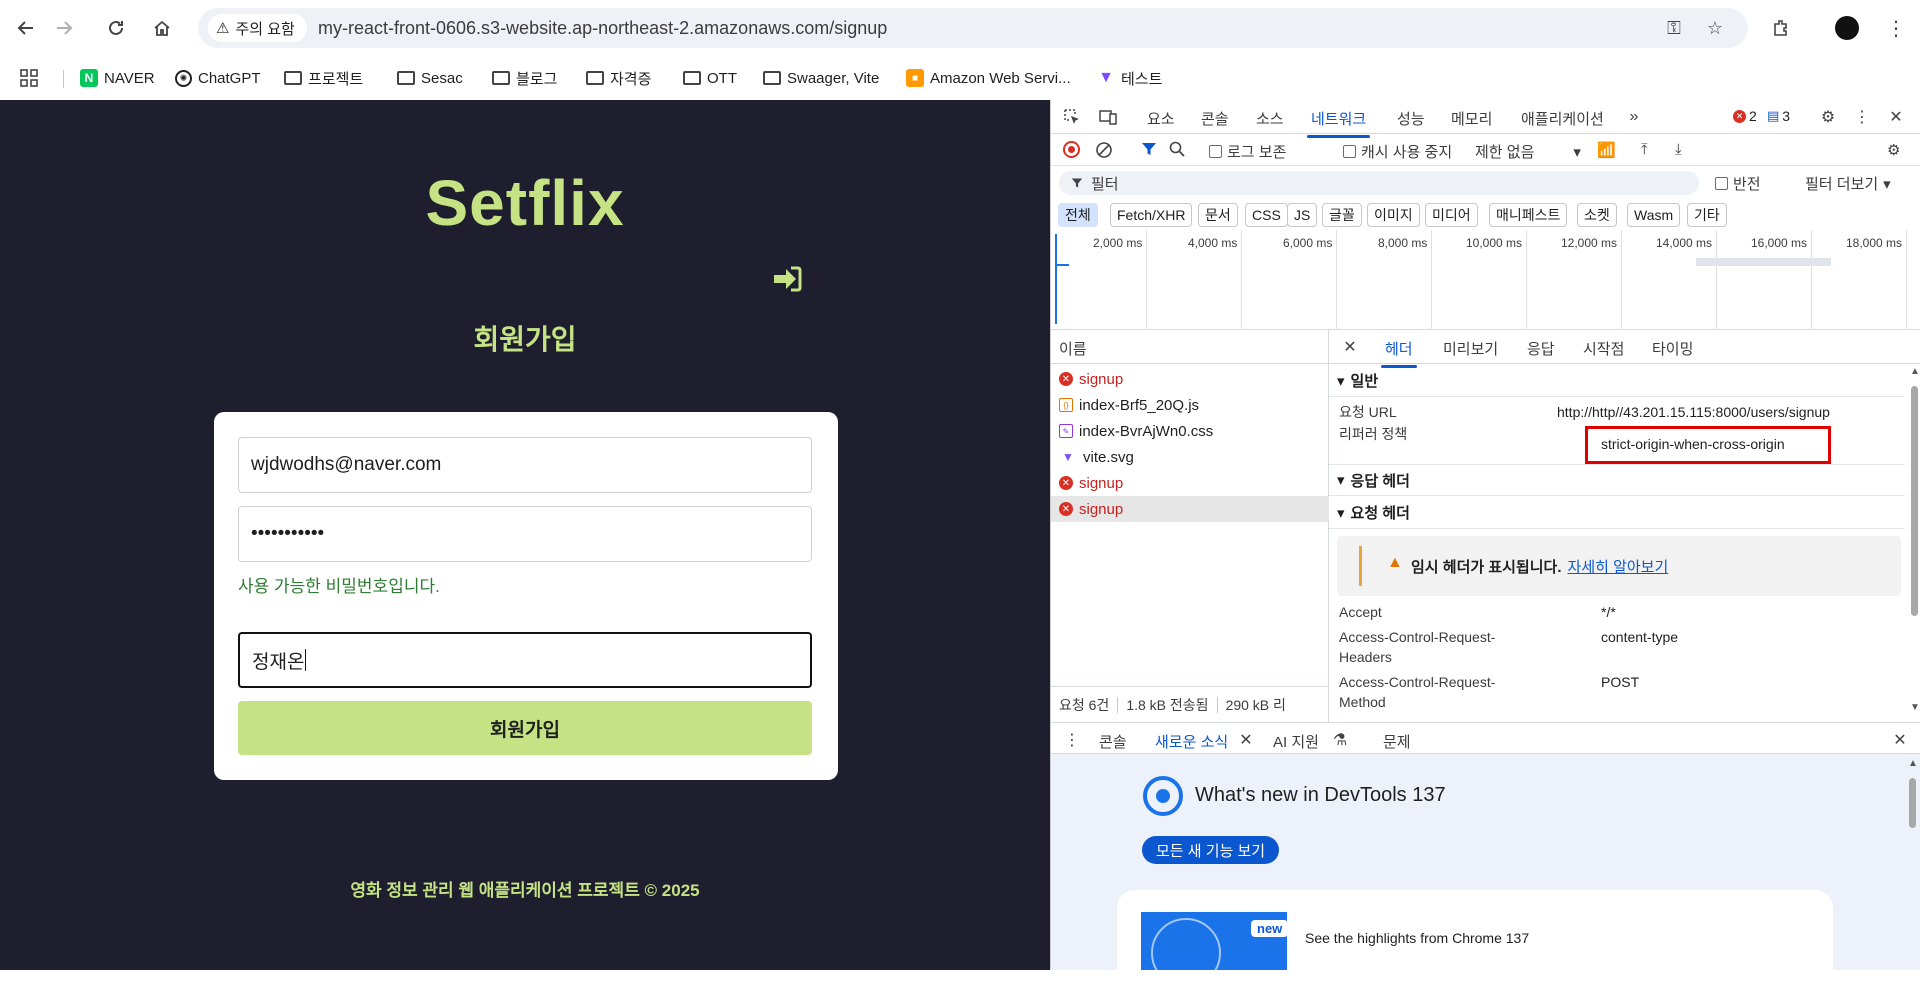 The width and height of the screenshot is (1920, 990). What do you see at coordinates (430, 78) in the screenshot?
I see `bookmark-folder-sesac: Sesac` at bounding box center [430, 78].